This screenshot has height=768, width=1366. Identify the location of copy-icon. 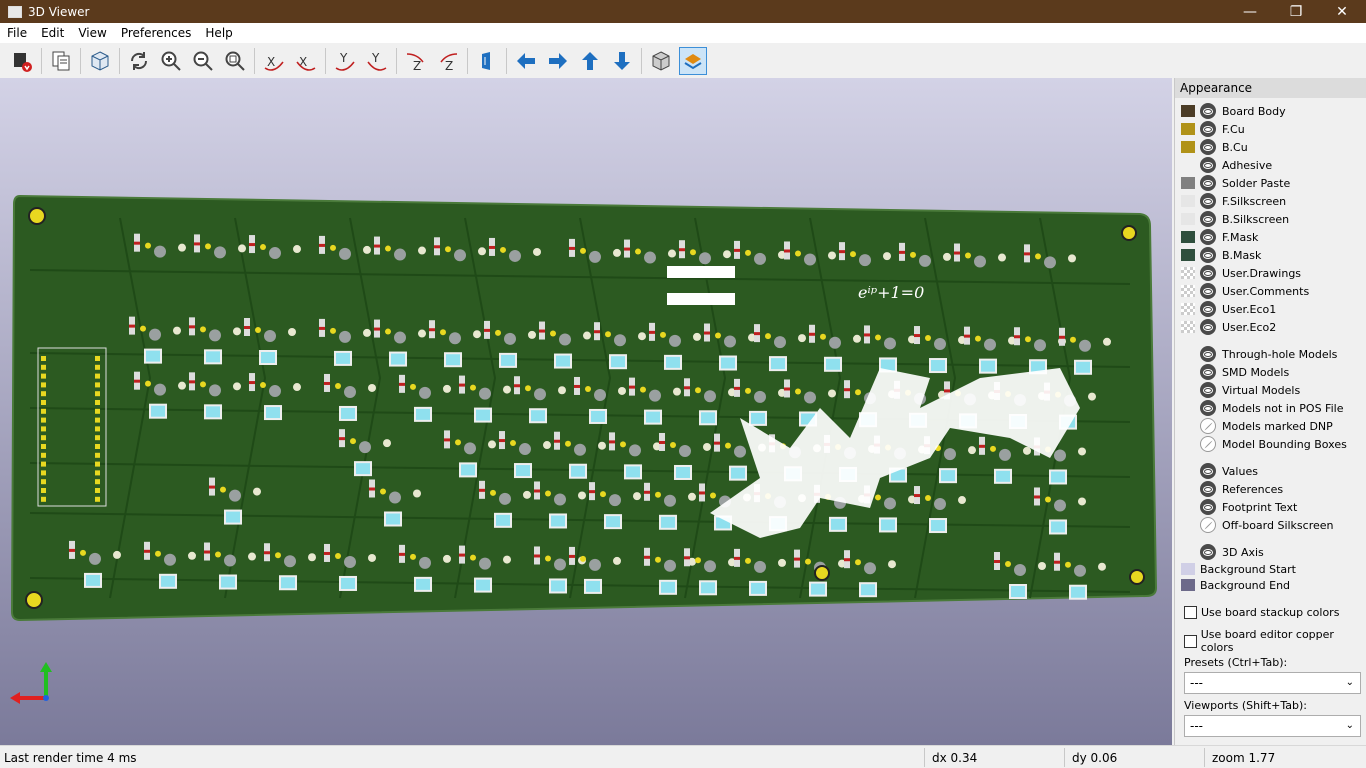
(61, 61).